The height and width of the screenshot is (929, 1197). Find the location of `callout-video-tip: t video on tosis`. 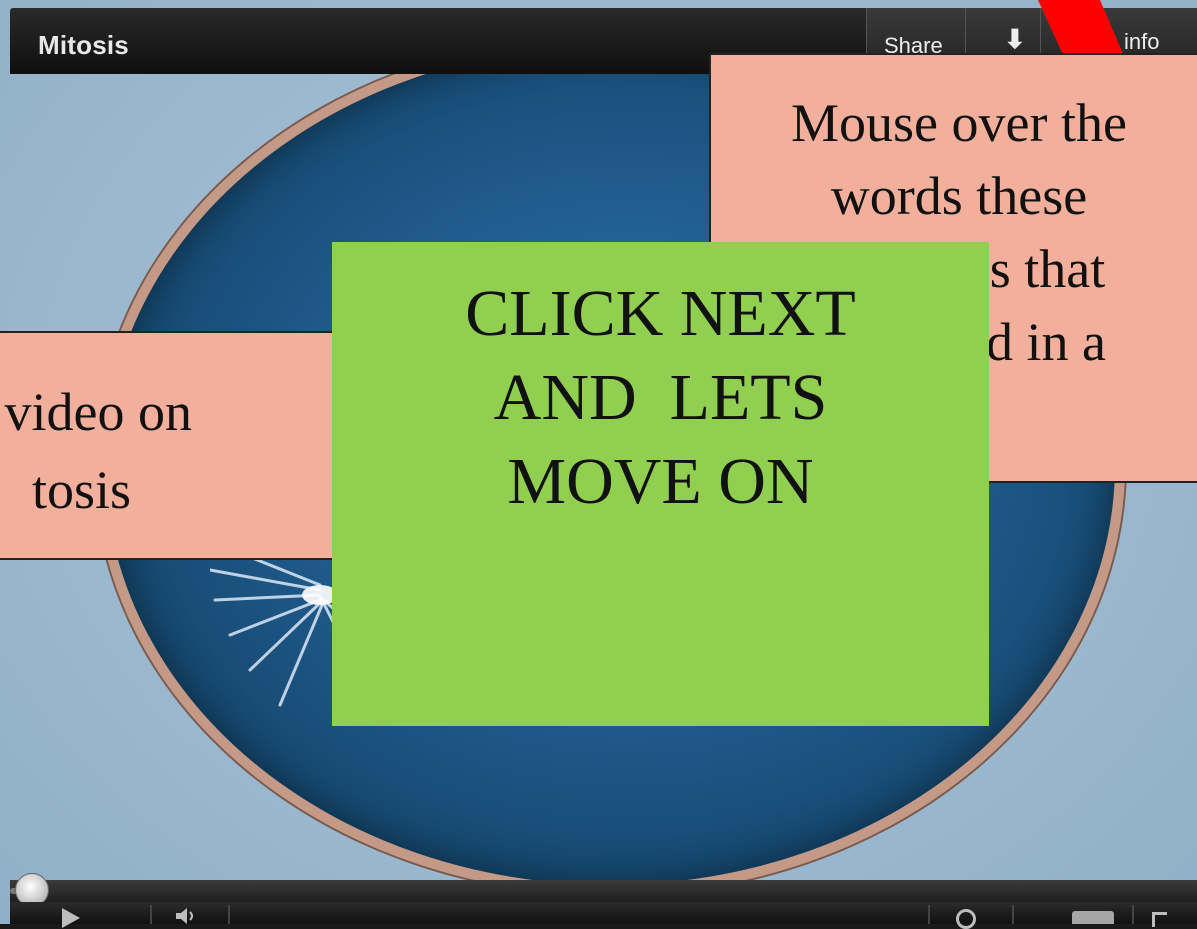

callout-video-tip: t video on tosis is located at coordinates (169, 445).